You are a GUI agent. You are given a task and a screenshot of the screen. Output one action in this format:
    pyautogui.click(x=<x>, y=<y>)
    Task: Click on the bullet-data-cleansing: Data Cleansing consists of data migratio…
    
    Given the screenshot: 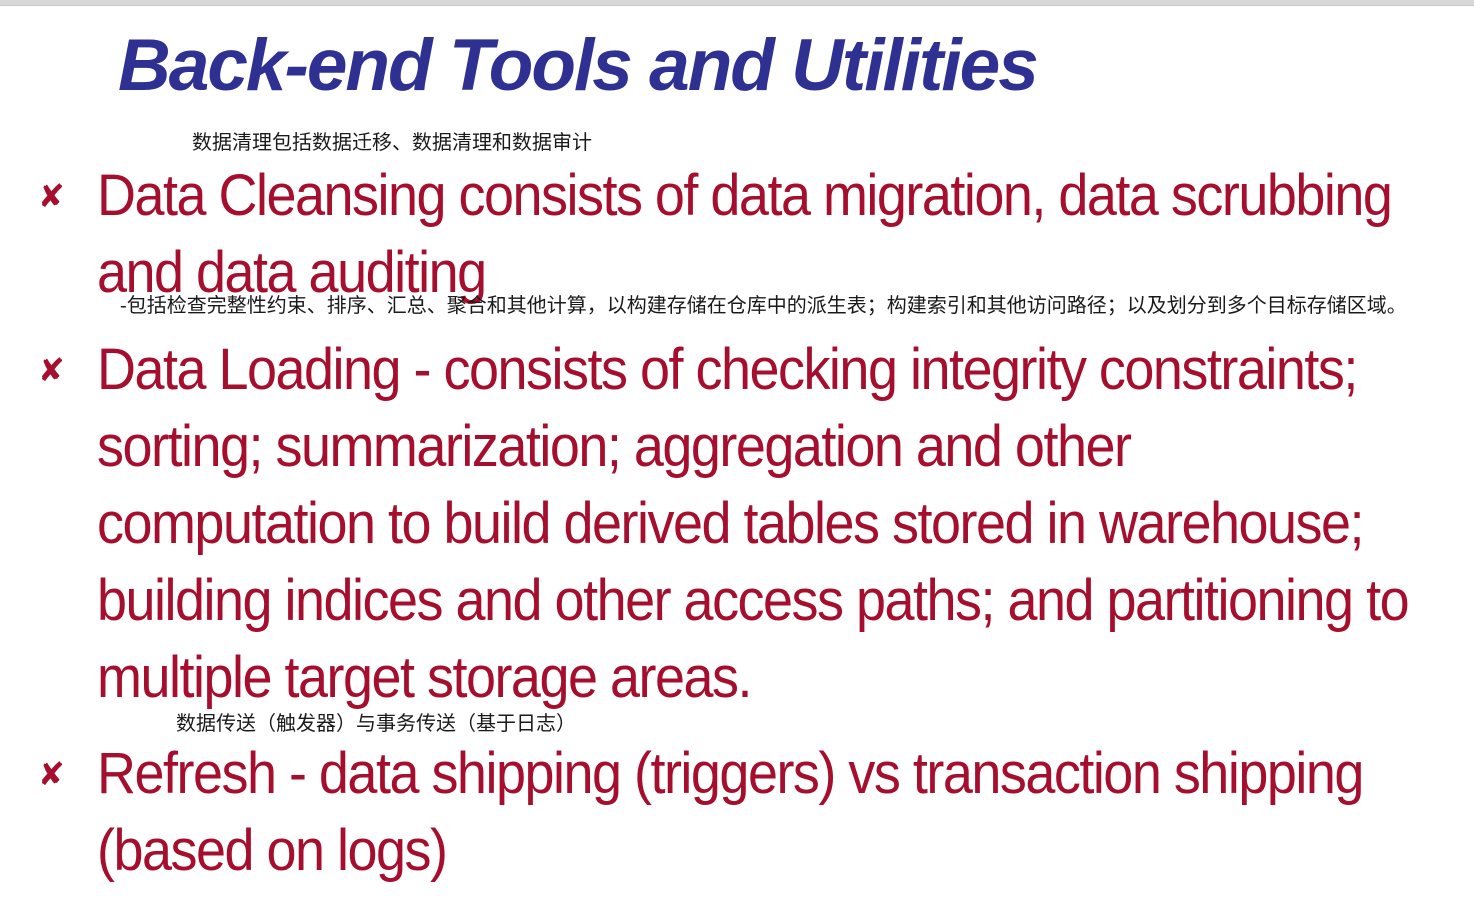 What is the action you would take?
    pyautogui.click(x=745, y=234)
    